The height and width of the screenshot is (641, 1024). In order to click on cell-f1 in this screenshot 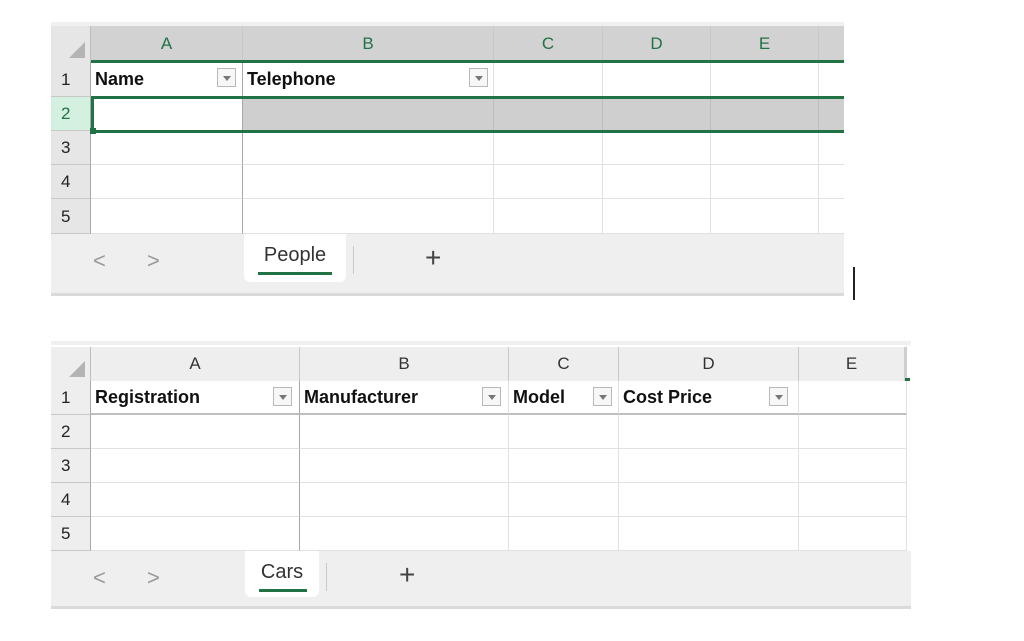, I will do `click(831, 79)`.